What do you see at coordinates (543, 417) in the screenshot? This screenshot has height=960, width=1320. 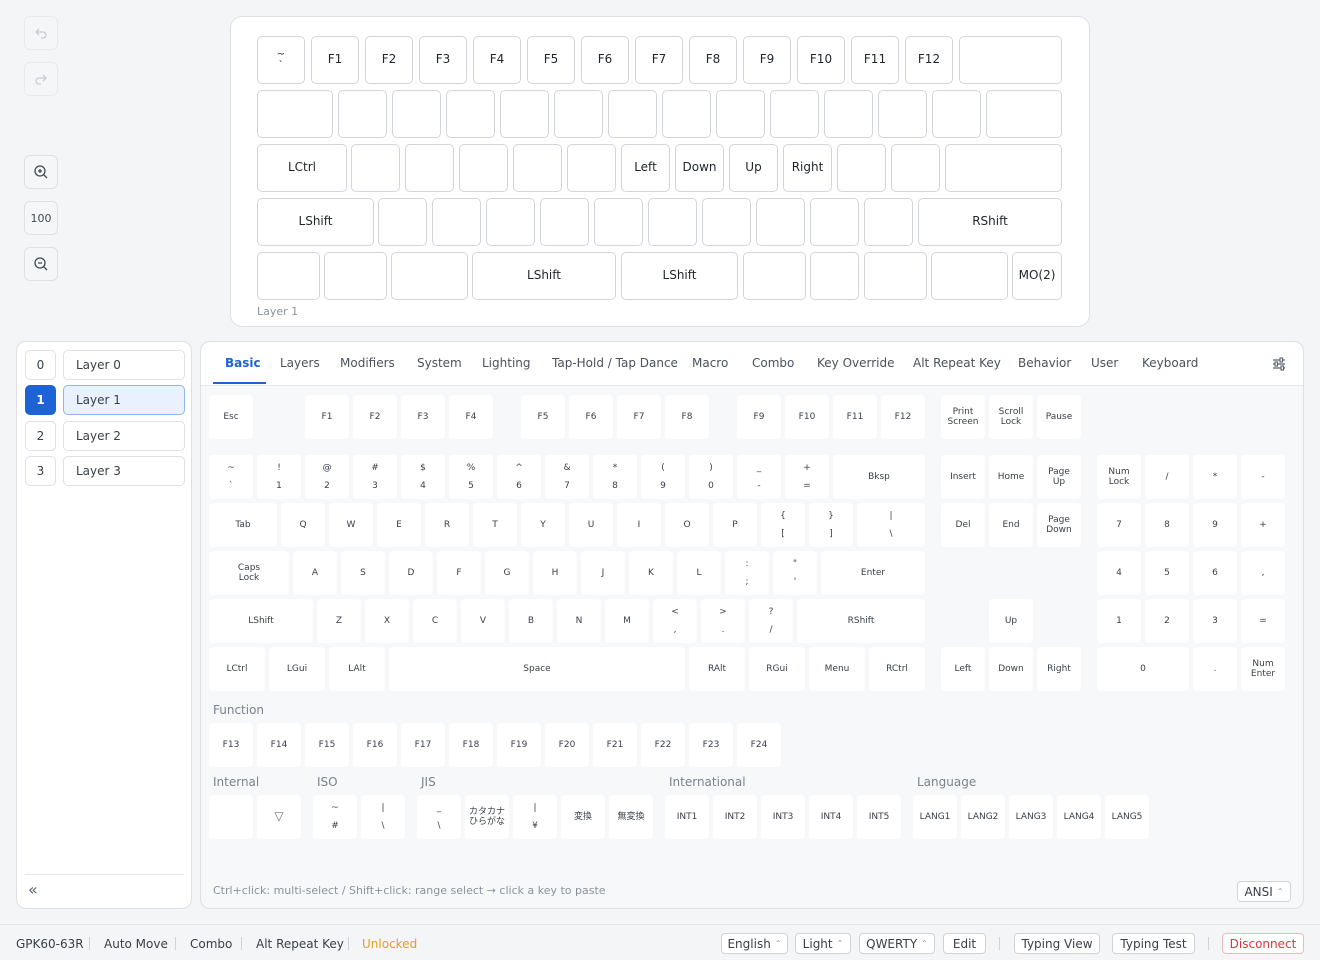 I see `palette-key: F5` at bounding box center [543, 417].